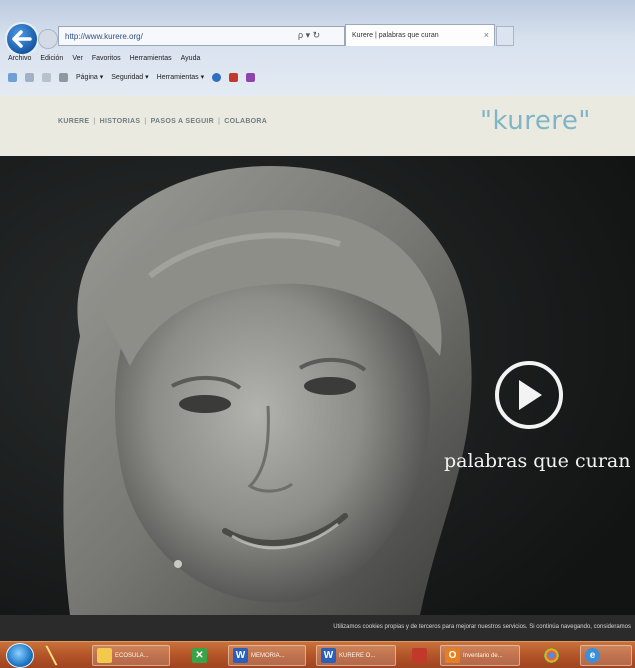 The width and height of the screenshot is (635, 668). What do you see at coordinates (452, 655) in the screenshot?
I see `office-icon: O` at bounding box center [452, 655].